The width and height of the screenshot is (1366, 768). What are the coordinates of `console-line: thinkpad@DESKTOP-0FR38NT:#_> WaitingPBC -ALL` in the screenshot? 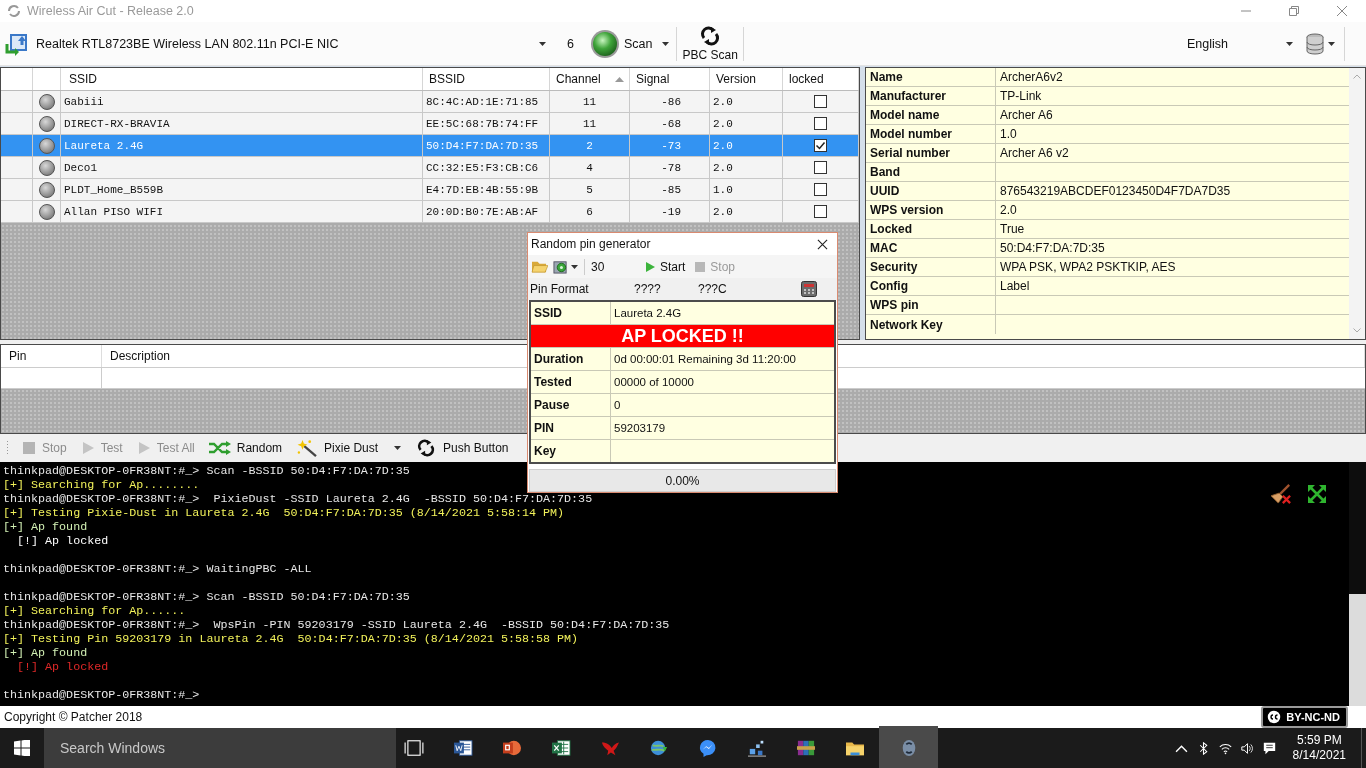 It's located at (157, 569).